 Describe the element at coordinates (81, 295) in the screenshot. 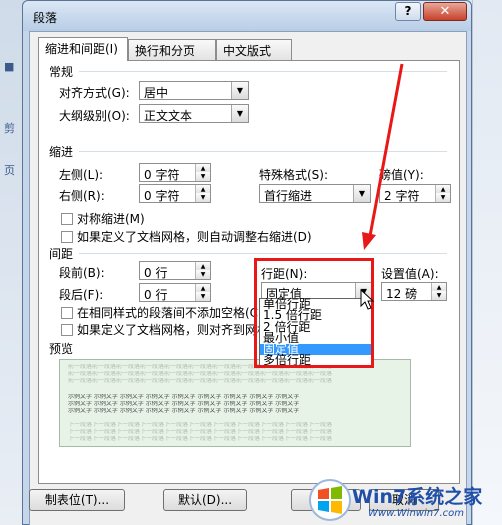

I see `space-after-label: 段后(F):` at that location.